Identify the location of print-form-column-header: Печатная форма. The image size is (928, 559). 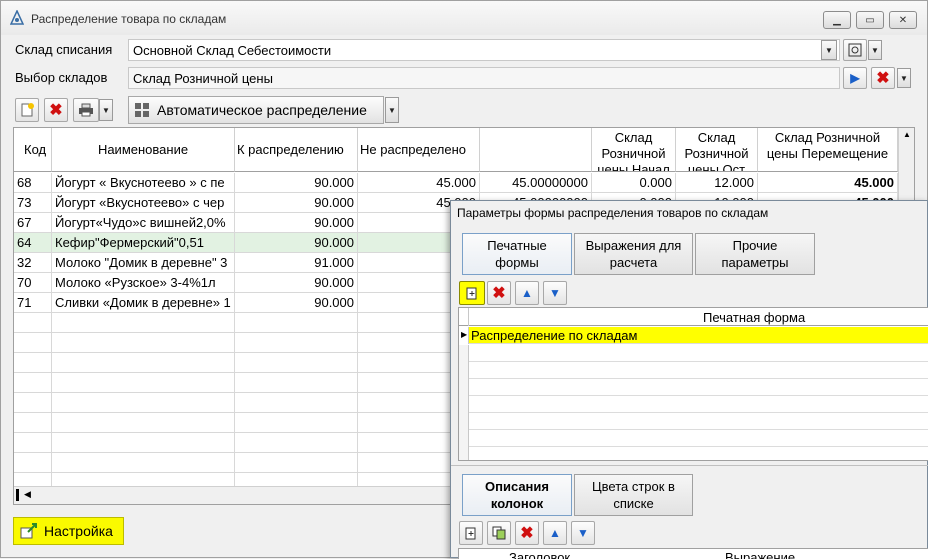
(754, 317).